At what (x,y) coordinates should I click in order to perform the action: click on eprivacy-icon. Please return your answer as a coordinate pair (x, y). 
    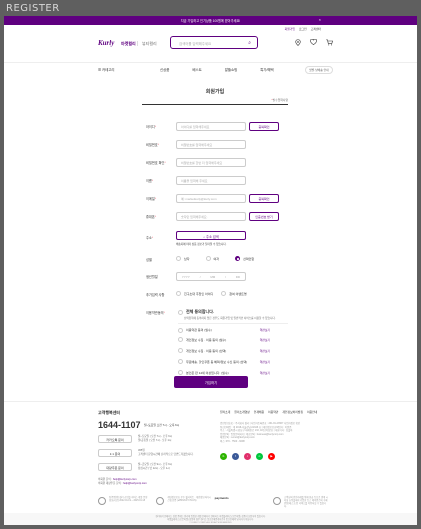
    Looking at the image, I should click on (160, 501).